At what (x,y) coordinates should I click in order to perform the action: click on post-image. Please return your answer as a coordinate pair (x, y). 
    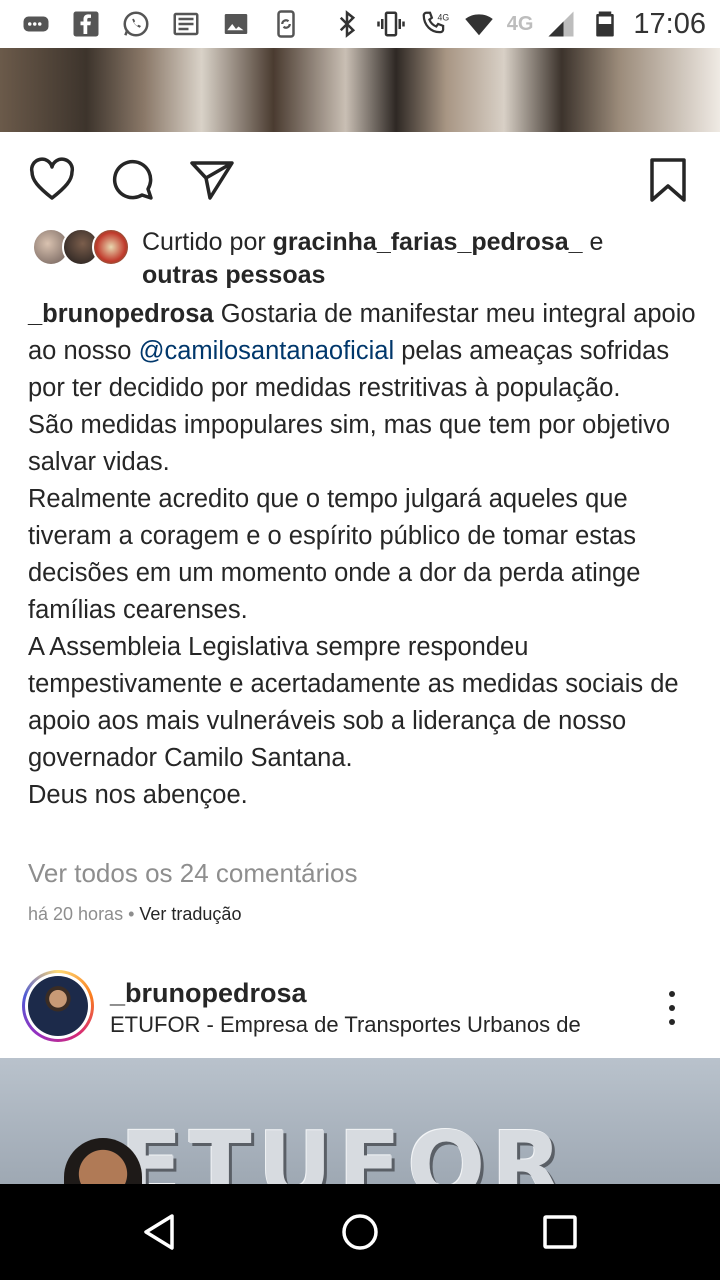
    Looking at the image, I should click on (360, 90).